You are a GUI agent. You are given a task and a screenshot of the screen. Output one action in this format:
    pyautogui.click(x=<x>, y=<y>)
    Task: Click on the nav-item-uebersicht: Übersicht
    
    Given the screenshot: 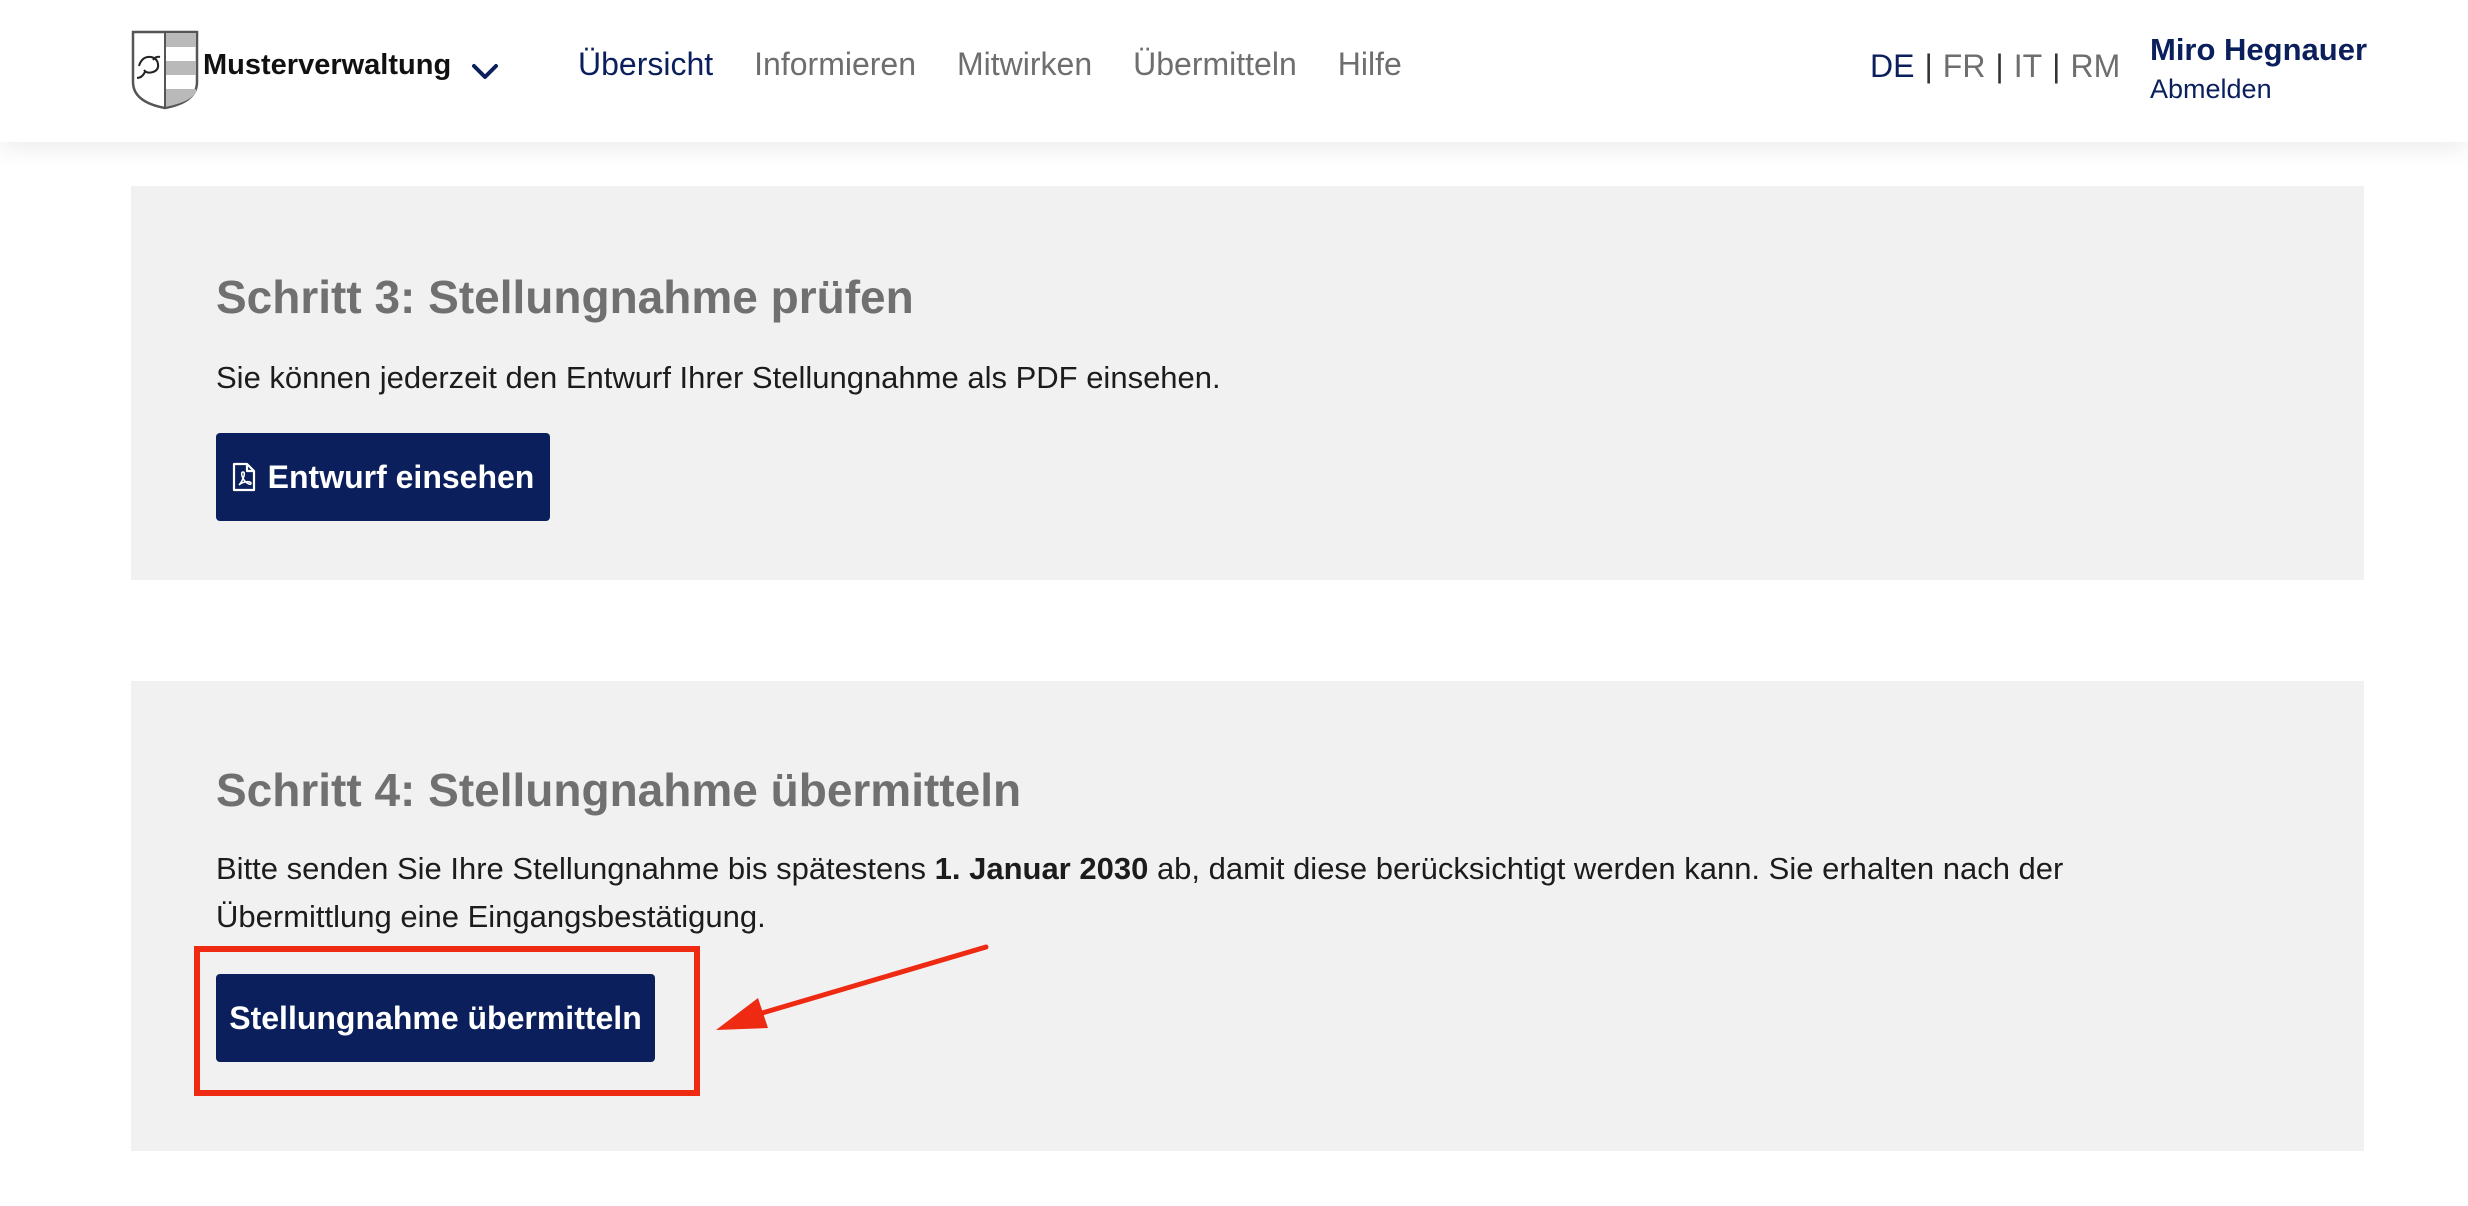 What is the action you would take?
    pyautogui.click(x=645, y=64)
    